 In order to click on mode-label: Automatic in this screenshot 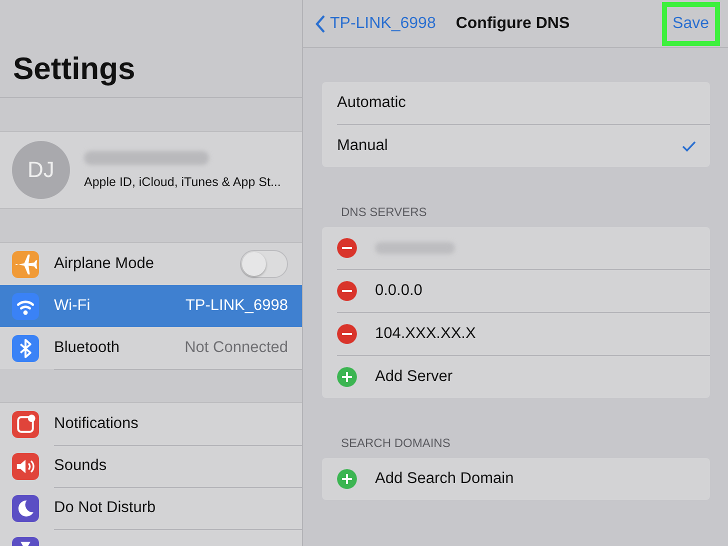, I will do `click(372, 103)`.